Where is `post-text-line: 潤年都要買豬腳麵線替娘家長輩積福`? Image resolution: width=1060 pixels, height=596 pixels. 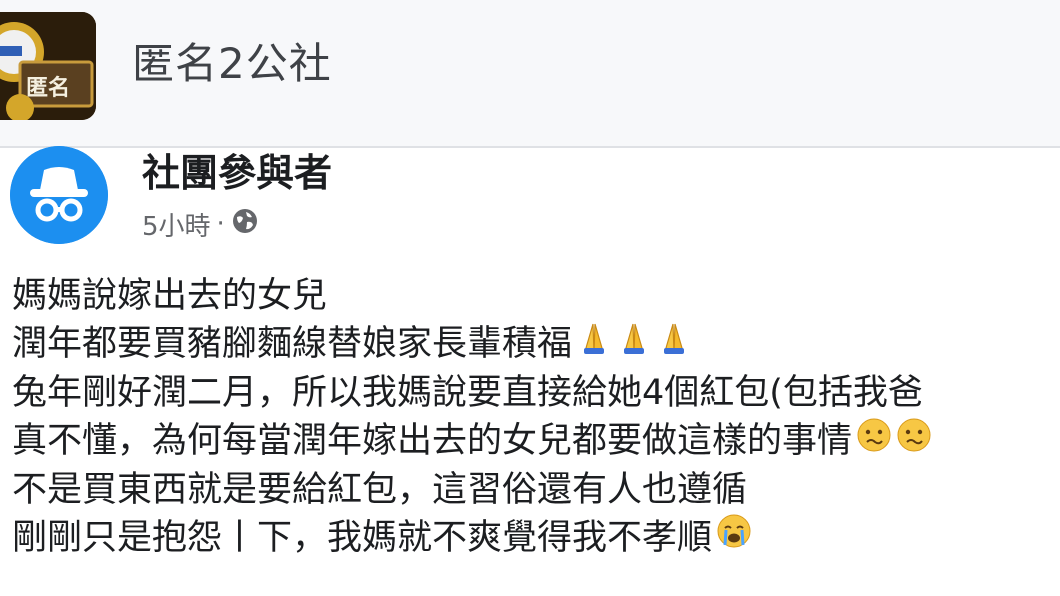
post-text-line: 潤年都要買豬腳麵線替娘家長輩積福 is located at coordinates (536, 344).